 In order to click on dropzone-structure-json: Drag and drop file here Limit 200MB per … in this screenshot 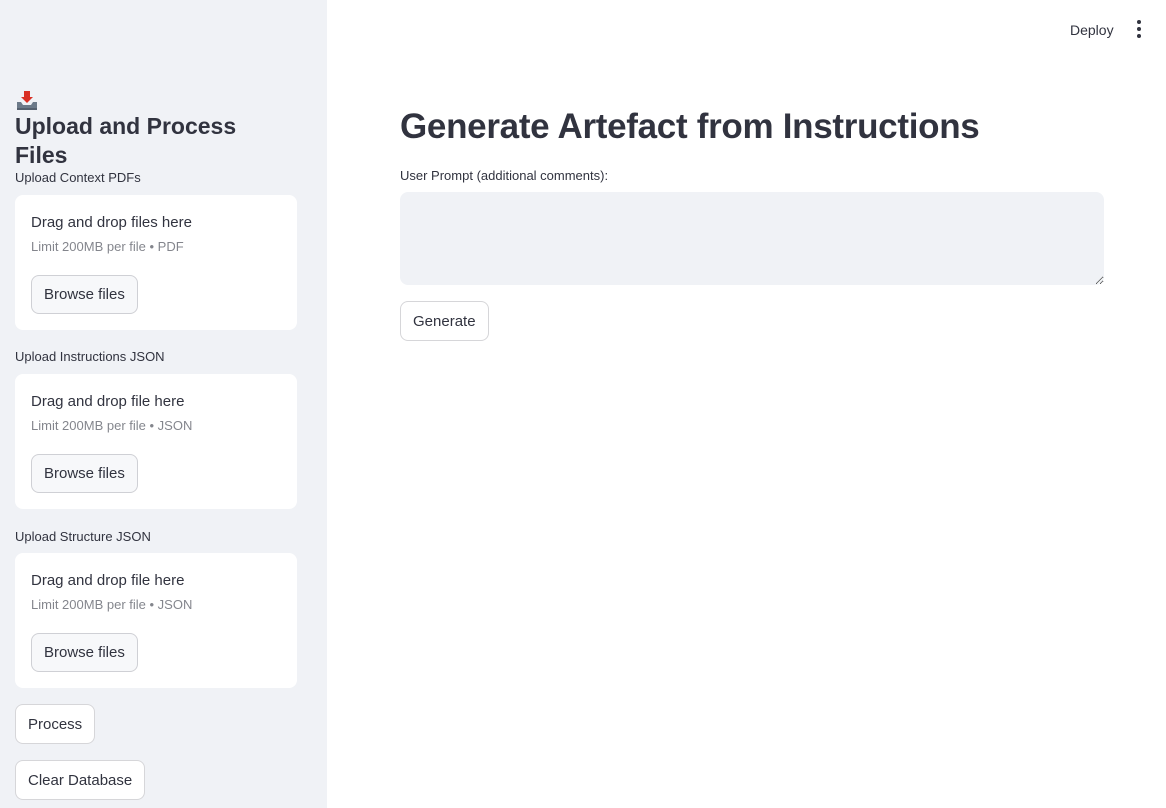, I will do `click(156, 620)`.